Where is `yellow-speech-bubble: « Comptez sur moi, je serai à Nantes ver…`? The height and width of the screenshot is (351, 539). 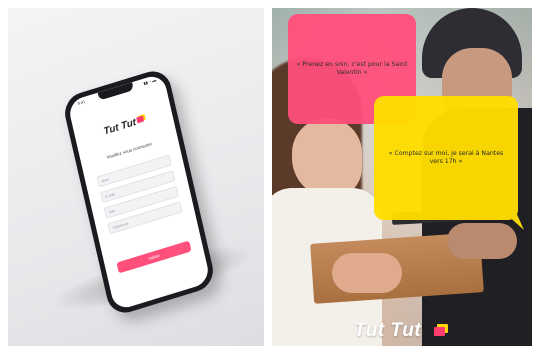 yellow-speech-bubble: « Comptez sur moi, je serai à Nantes ver… is located at coordinates (449, 163).